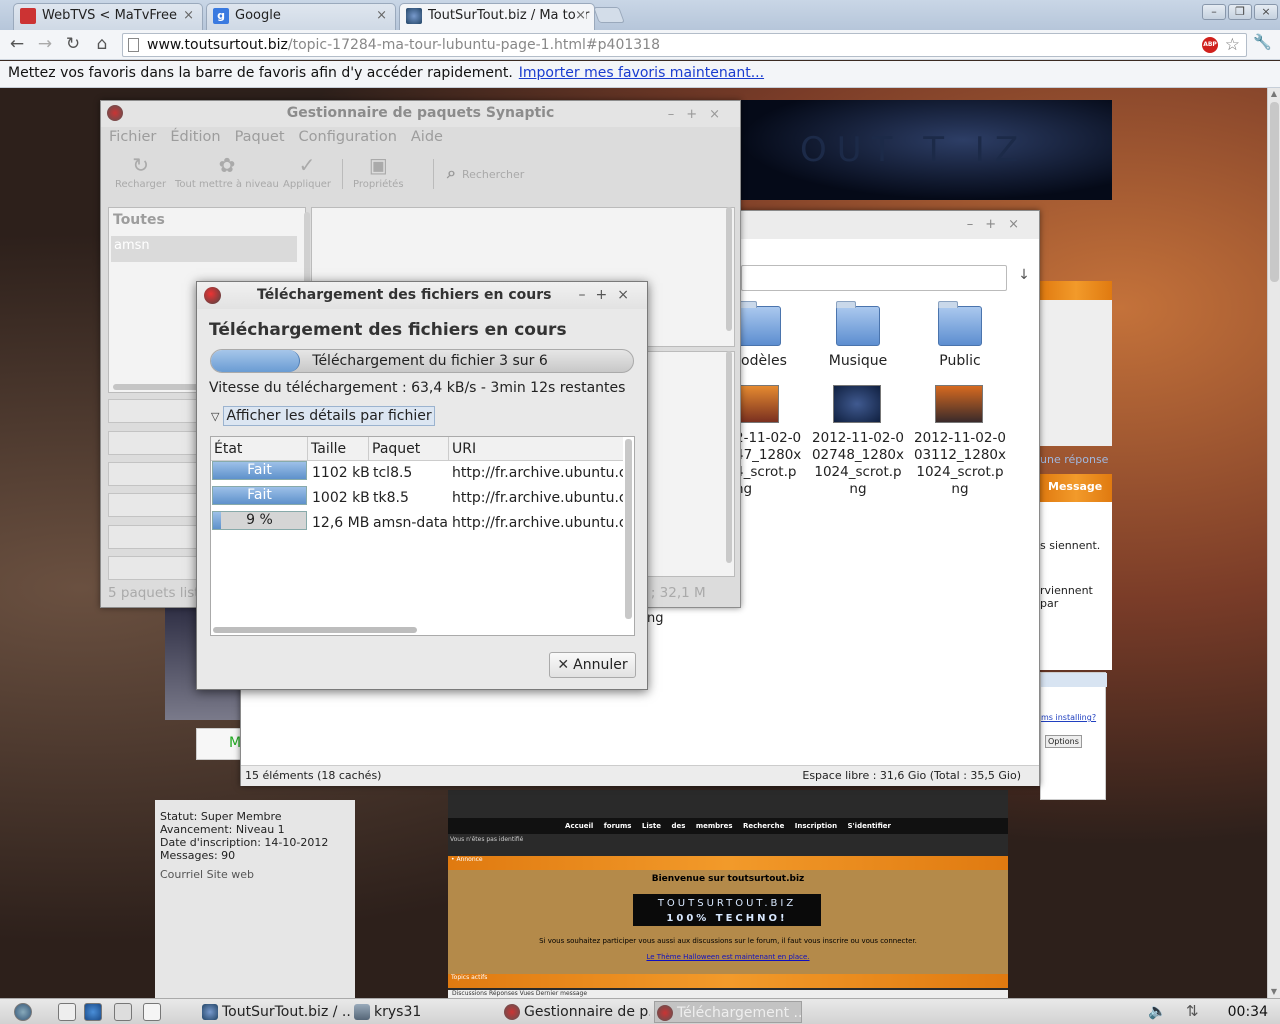  Describe the element at coordinates (485, 173) in the screenshot. I see `search-button: ⌕ Rechercher` at that location.